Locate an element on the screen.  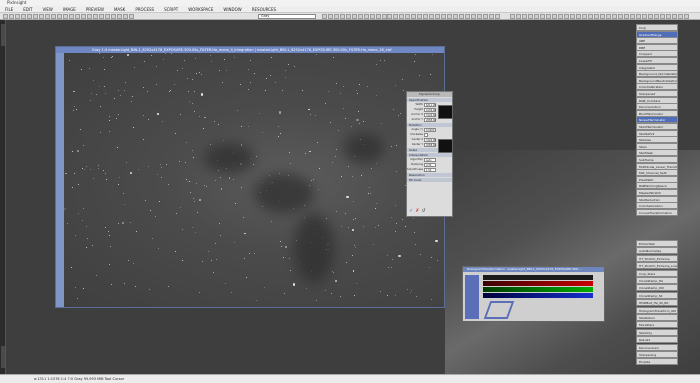
process-icon: HT_Stretch_Extreme is located at coordinates (657, 258).